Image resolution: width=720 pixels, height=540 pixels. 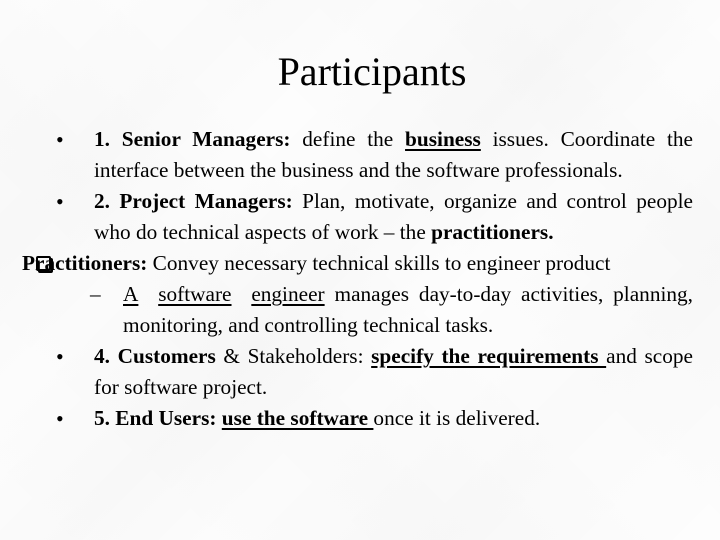 I want to click on item-emphasis: use the software, so click(x=297, y=418).